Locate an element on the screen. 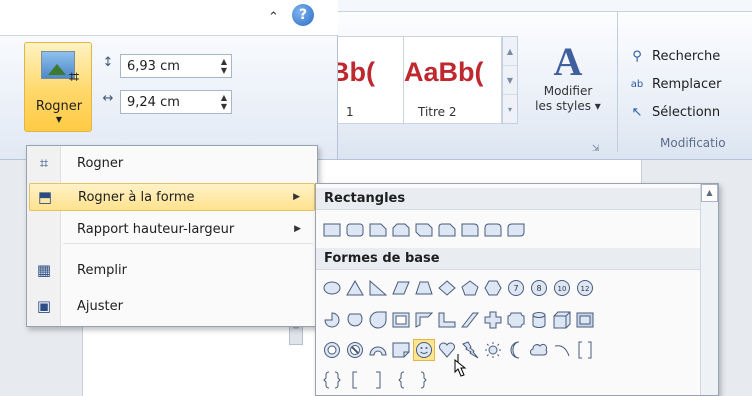 This screenshot has width=752, height=396. svg-text: 12 is located at coordinates (585, 289).